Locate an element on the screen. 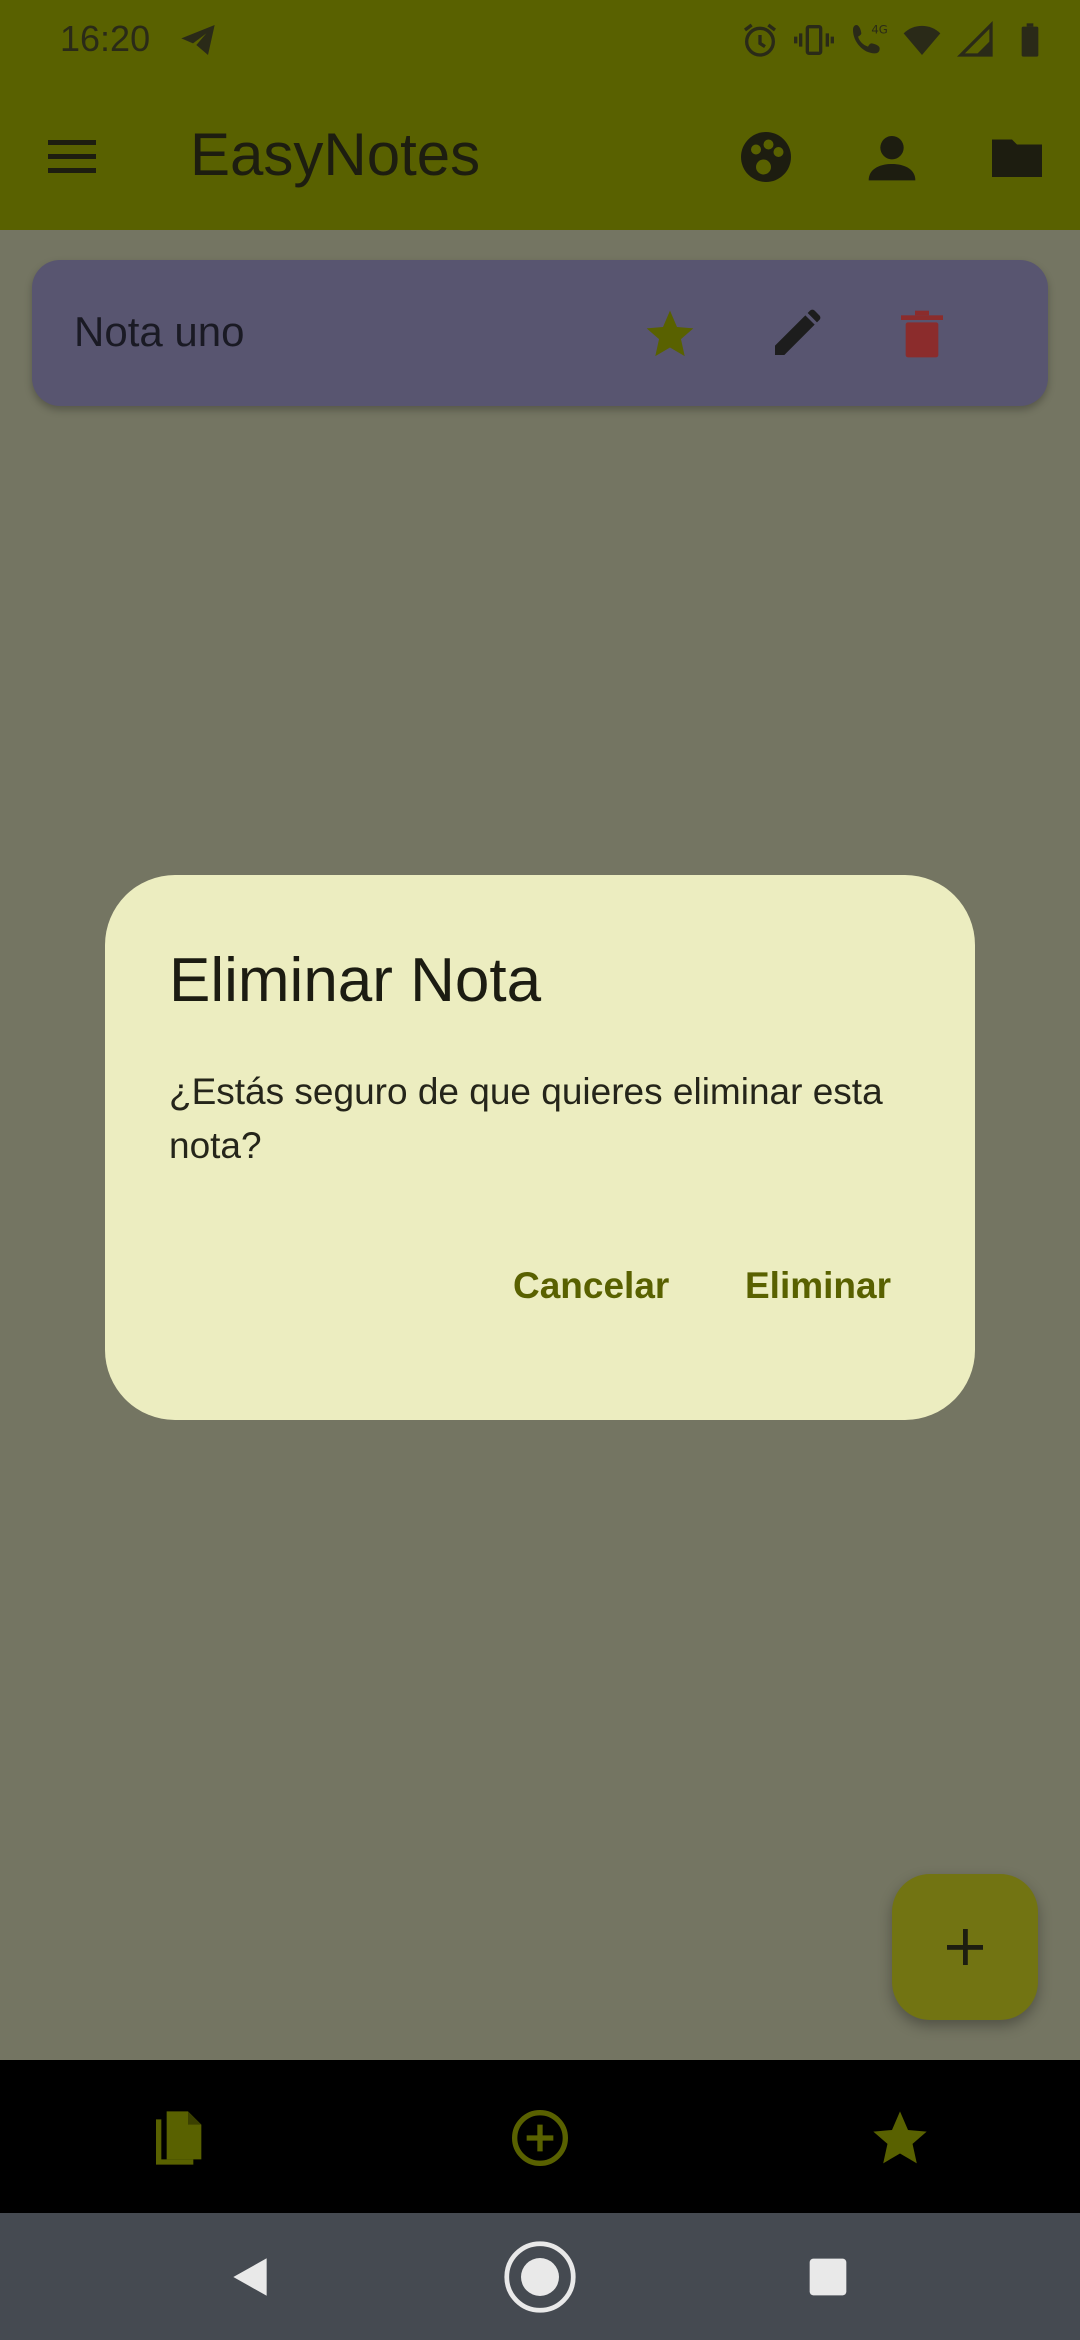  favorite-button is located at coordinates (670, 334).